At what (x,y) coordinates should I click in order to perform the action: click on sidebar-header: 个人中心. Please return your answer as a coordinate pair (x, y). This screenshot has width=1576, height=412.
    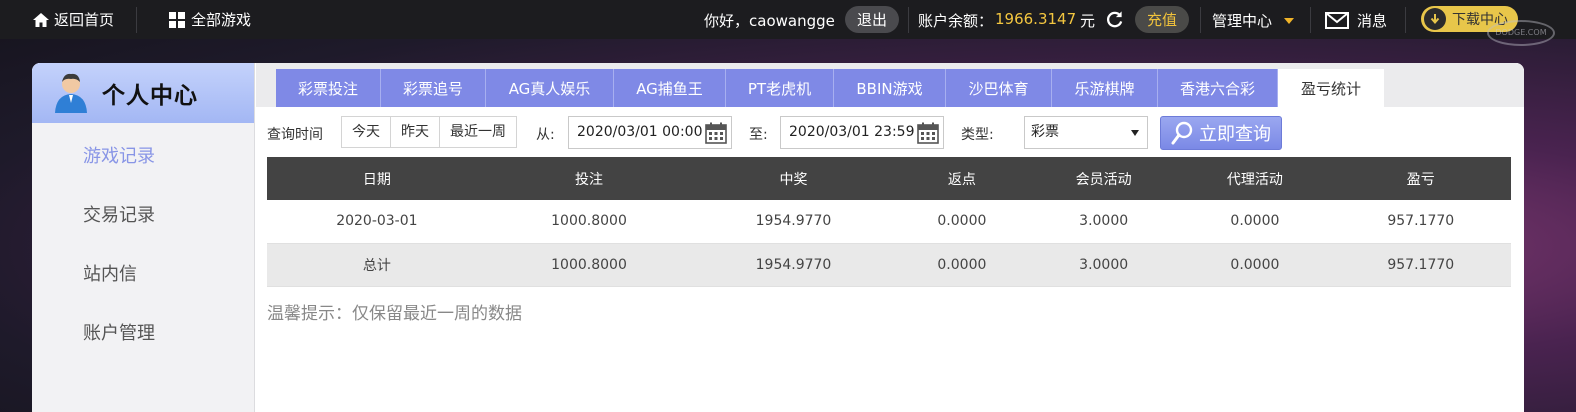
    Looking at the image, I should click on (143, 93).